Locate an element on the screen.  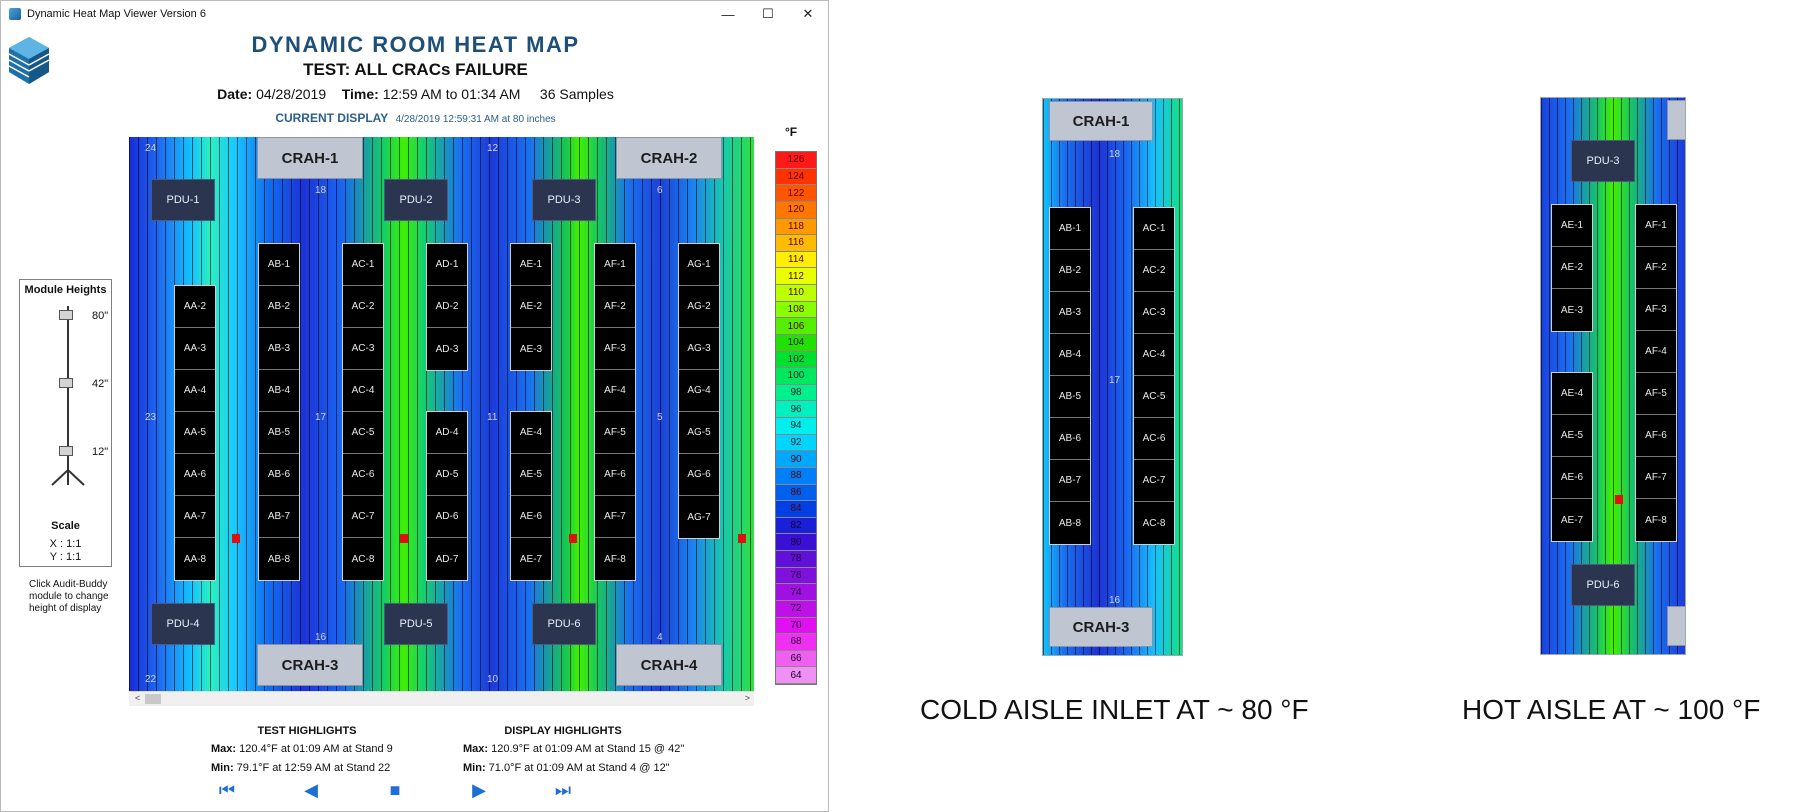
stand-number: 16 is located at coordinates (321, 637).